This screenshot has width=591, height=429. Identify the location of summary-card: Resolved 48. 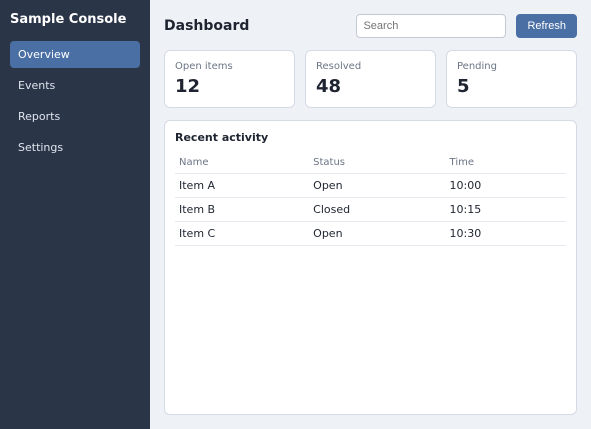
(370, 79).